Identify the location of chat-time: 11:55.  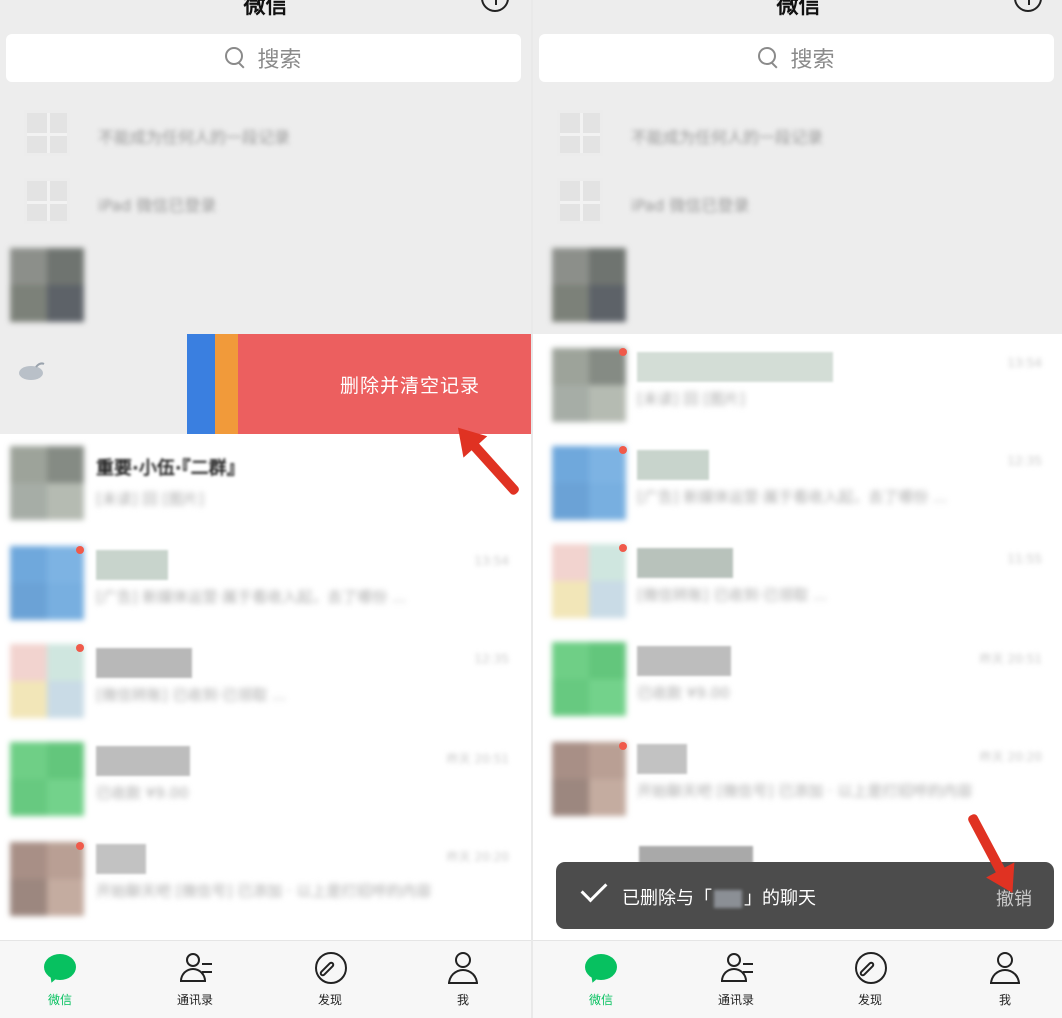
(1024, 559).